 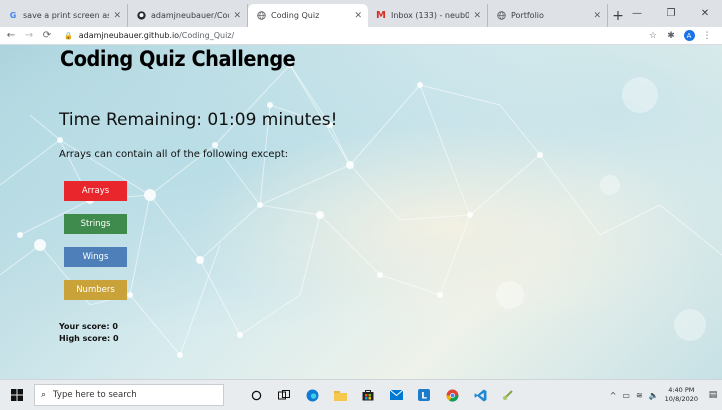 I want to click on search-icon: ⌕, so click(x=44, y=395).